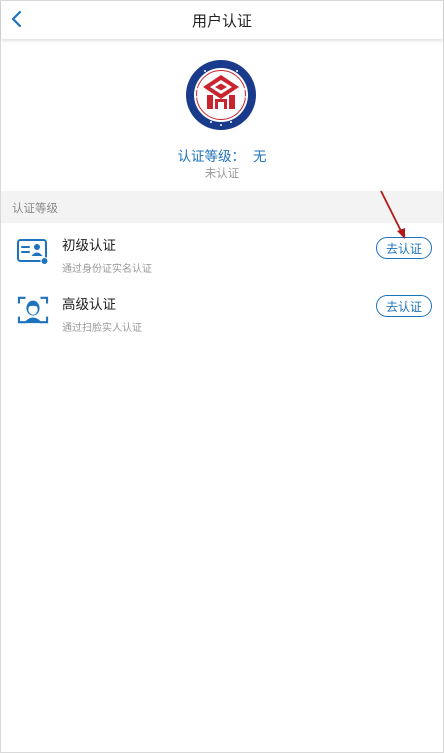 Image resolution: width=444 pixels, height=753 pixels. What do you see at coordinates (89, 305) in the screenshot?
I see `item-title: 高级认证` at bounding box center [89, 305].